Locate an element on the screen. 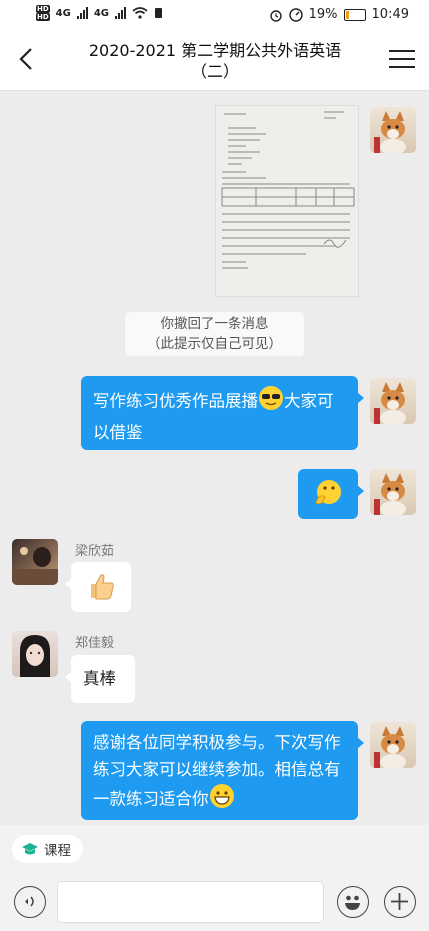 The height and width of the screenshot is (931, 429). add-button is located at coordinates (400, 902).